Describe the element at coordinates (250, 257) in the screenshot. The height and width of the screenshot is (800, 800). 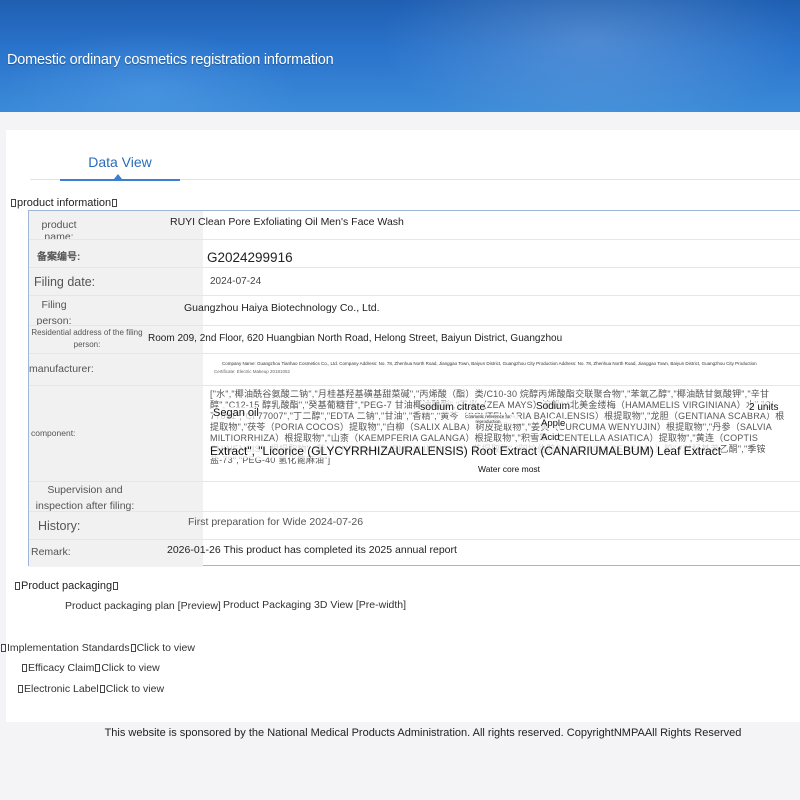
I see `record-number-value: G2024299916` at that location.